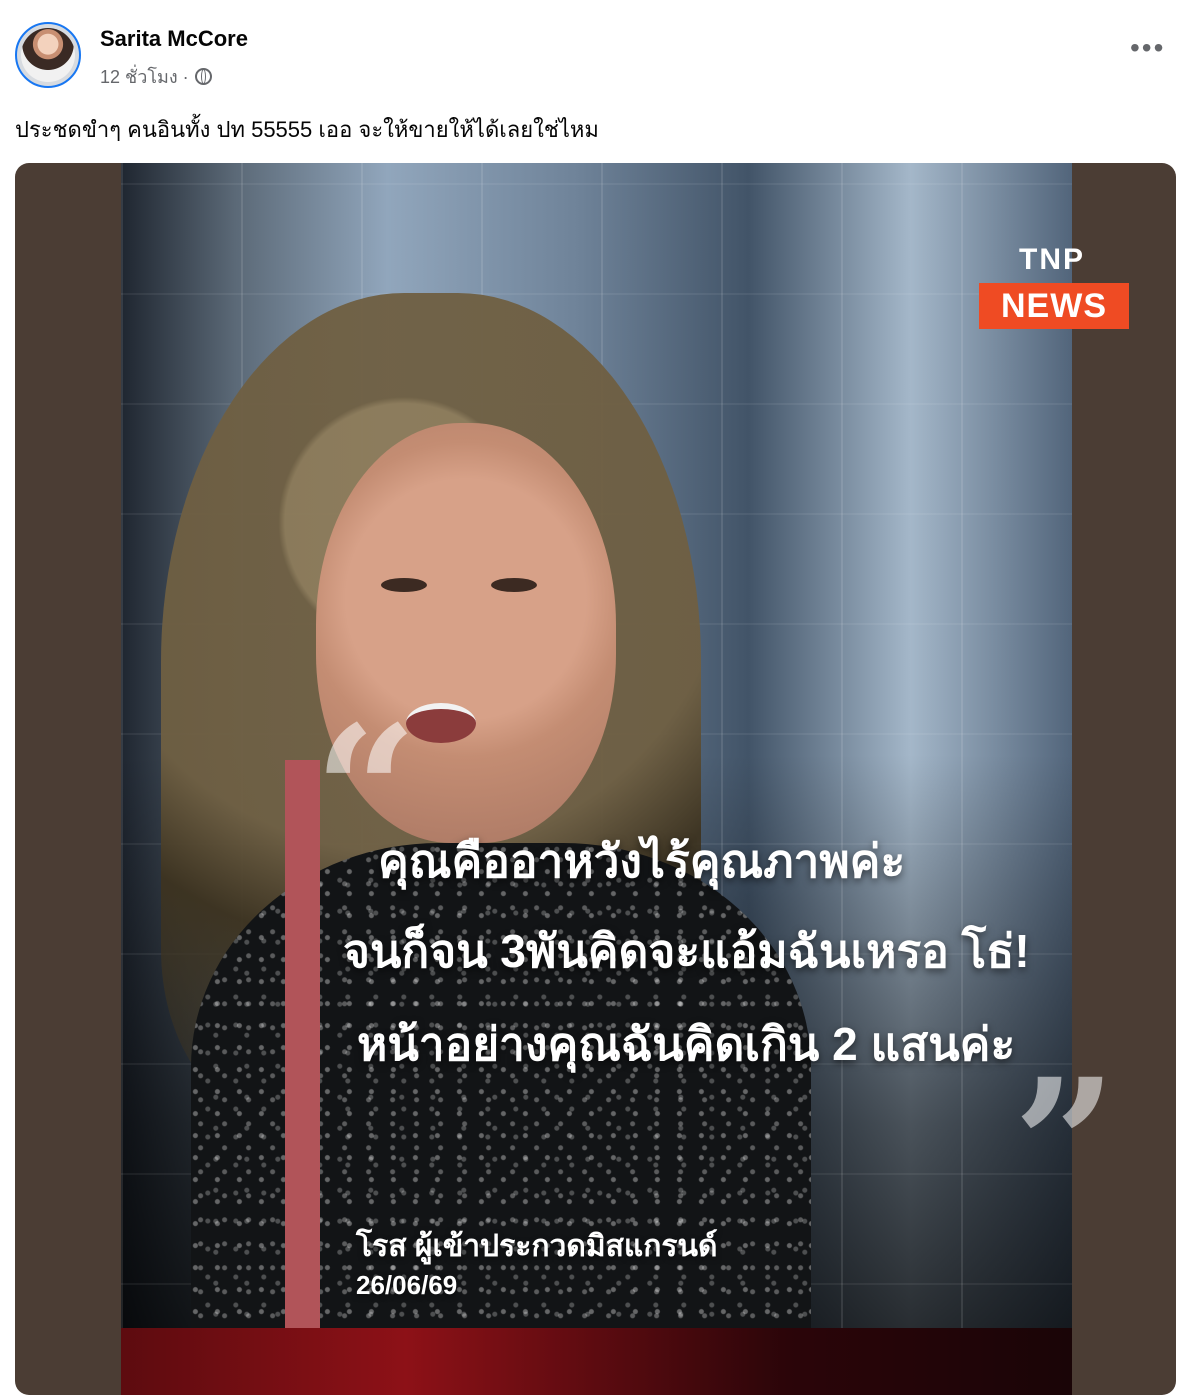 This screenshot has width=1200, height=1395. Describe the element at coordinates (537, 1246) in the screenshot. I see `caption-name: โรส ผู้เข้าประกวดมิสแกรนด์` at that location.